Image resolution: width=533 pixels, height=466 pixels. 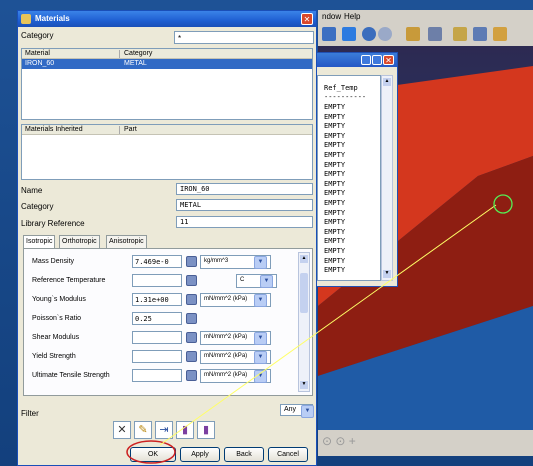 I want to click on category-label-2: Category, so click(x=37, y=206).